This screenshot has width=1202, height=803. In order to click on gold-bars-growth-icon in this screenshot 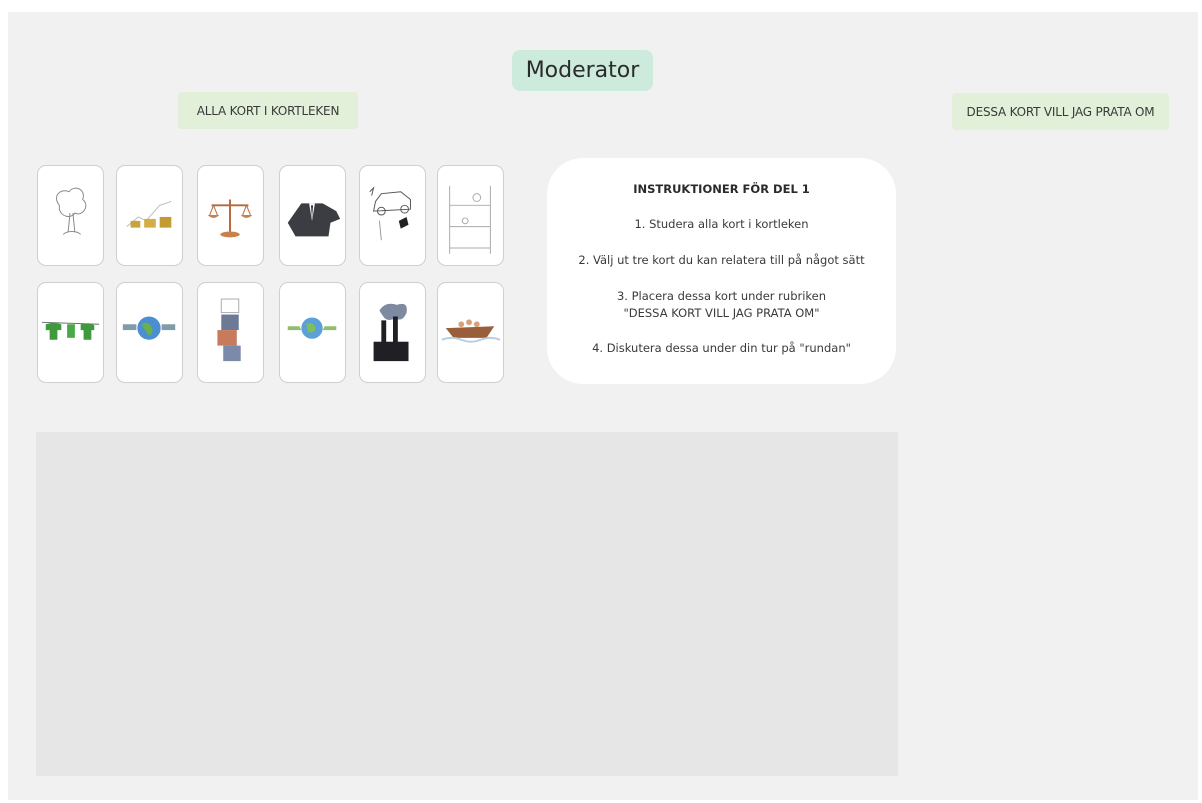, I will do `click(149, 214)`.